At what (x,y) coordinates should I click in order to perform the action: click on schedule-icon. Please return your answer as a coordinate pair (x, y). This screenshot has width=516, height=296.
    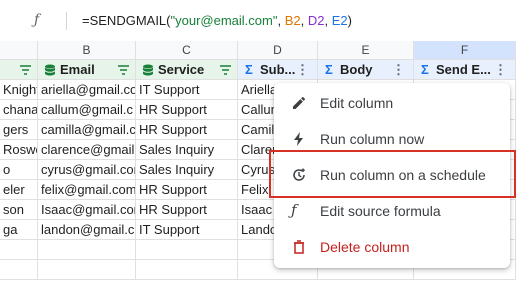
    Looking at the image, I should click on (299, 174).